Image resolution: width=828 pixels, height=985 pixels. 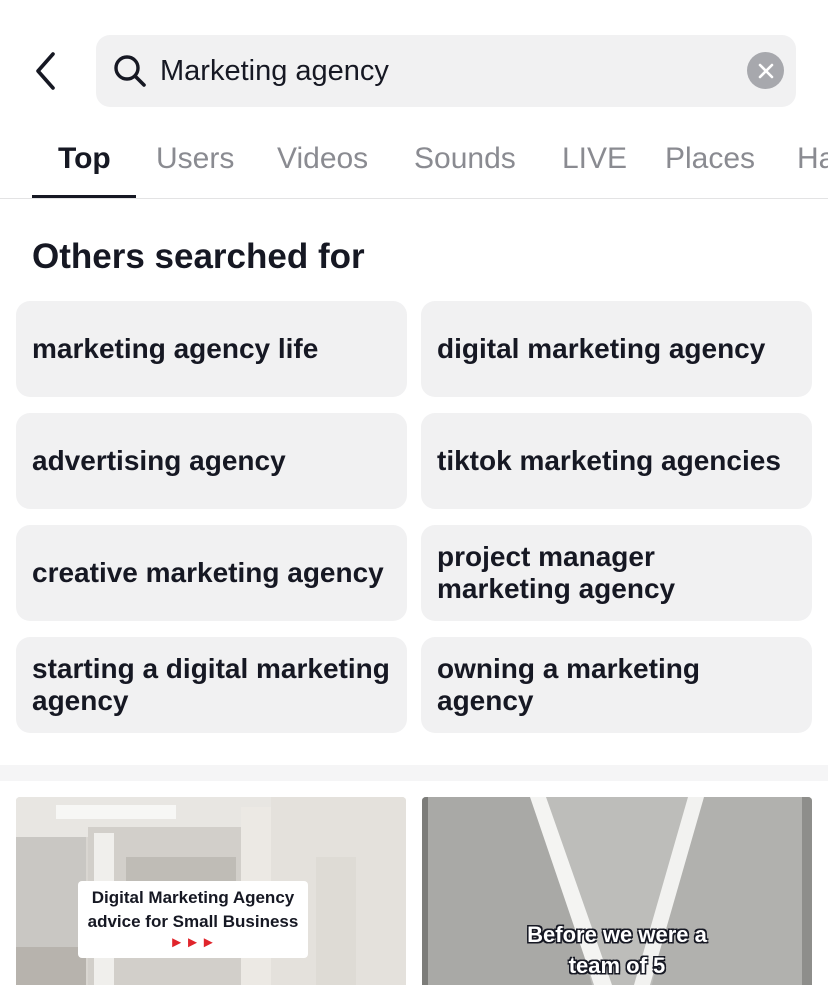 I want to click on suggestion-label: starting a digital marketing agency, so click(x=211, y=684).